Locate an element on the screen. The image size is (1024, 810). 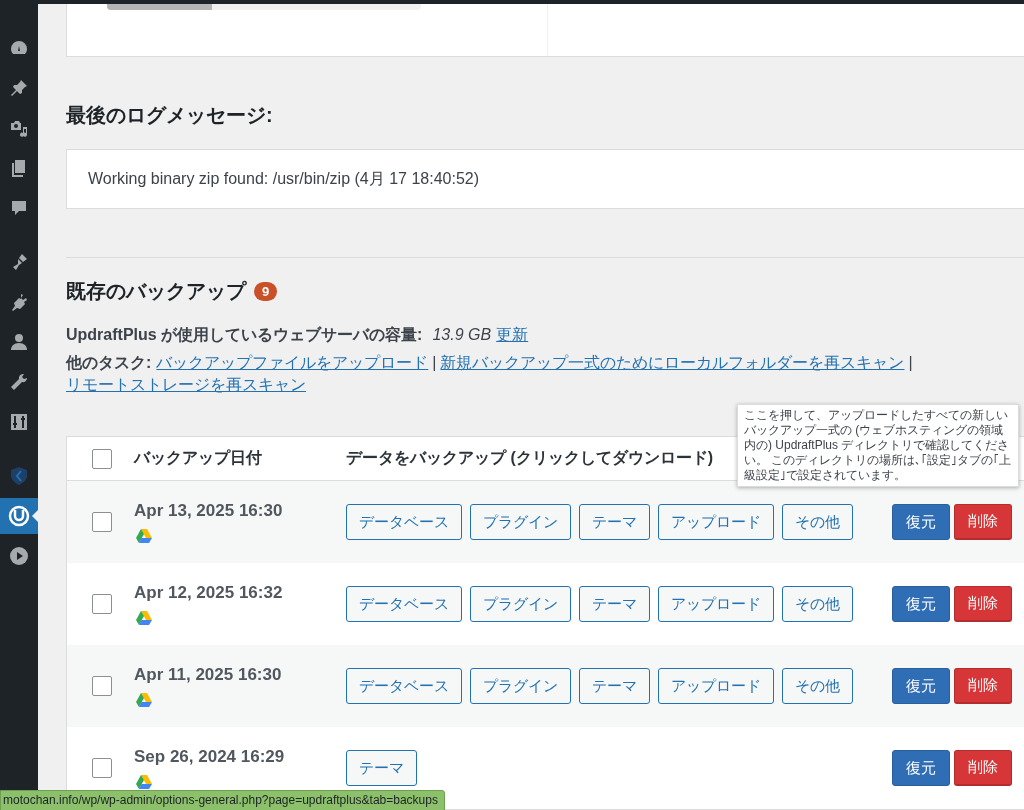
section-heading: 最後のログメッセージ: is located at coordinates (170, 115).